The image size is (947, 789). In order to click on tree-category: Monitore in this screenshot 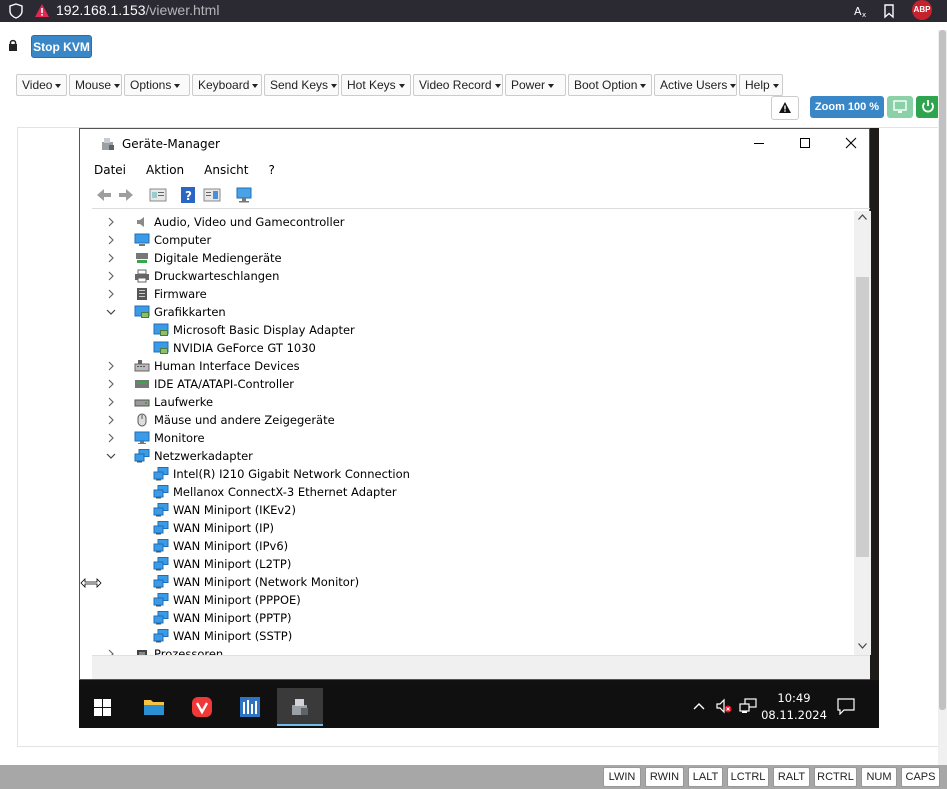, I will do `click(472, 438)`.